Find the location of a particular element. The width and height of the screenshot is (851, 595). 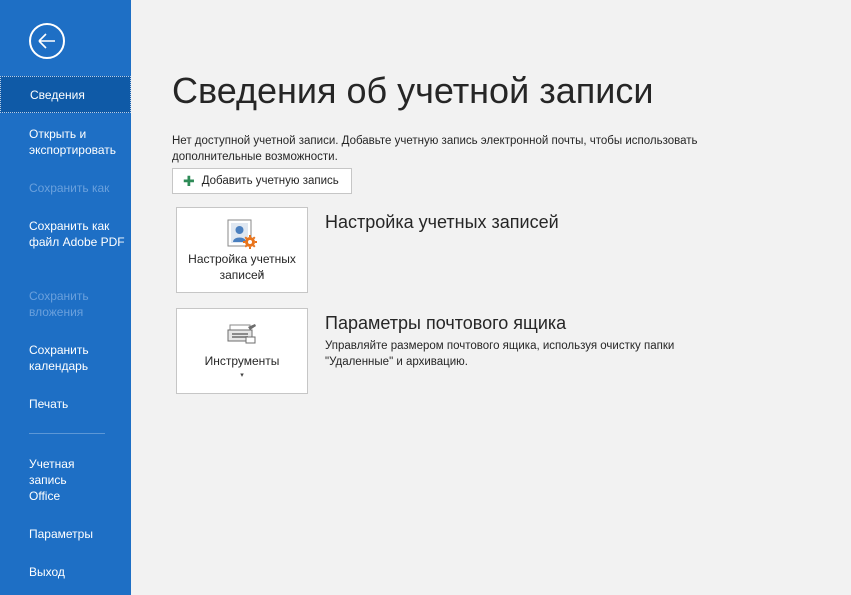

mailbox-settings-title: Параметры почтового ящика is located at coordinates (446, 323).